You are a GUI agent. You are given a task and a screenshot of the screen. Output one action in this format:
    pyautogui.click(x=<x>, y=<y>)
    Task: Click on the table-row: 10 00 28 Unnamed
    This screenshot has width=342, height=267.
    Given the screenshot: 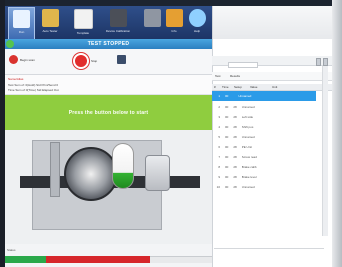 What is the action you would take?
    pyautogui.click(x=264, y=186)
    